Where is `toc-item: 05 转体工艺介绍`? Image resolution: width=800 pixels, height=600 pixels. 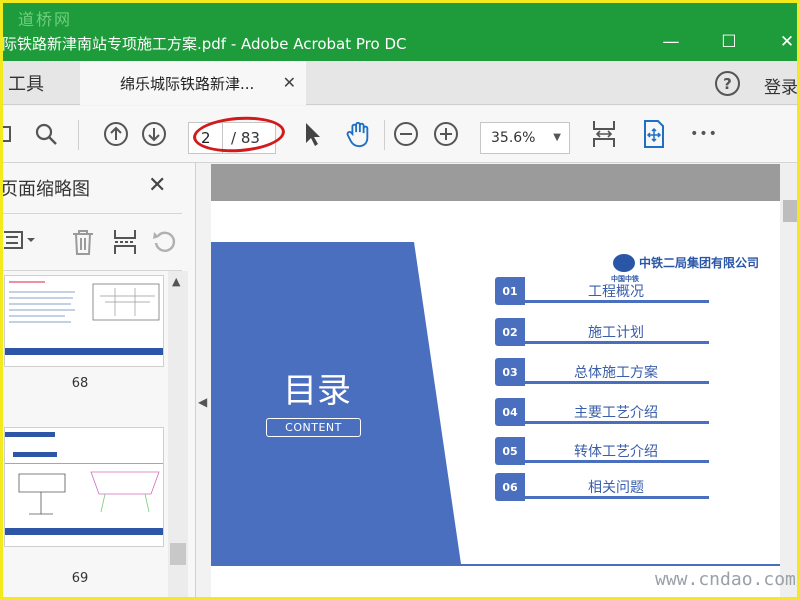 toc-item: 05 转体工艺介绍 is located at coordinates (603, 451).